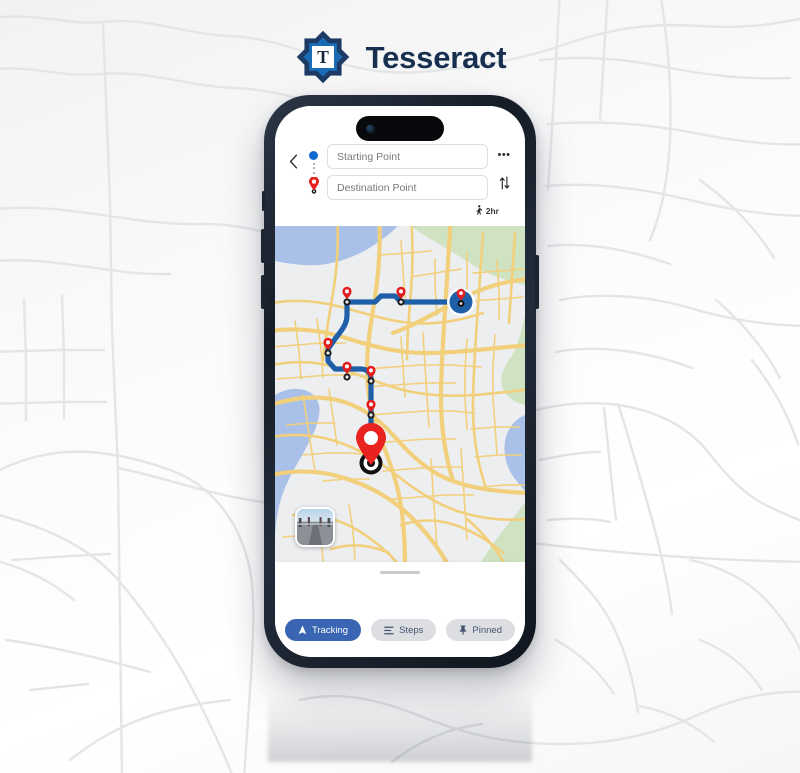 Image resolution: width=800 pixels, height=773 pixels. What do you see at coordinates (400, 390) in the screenshot?
I see `map-canvas` at bounding box center [400, 390].